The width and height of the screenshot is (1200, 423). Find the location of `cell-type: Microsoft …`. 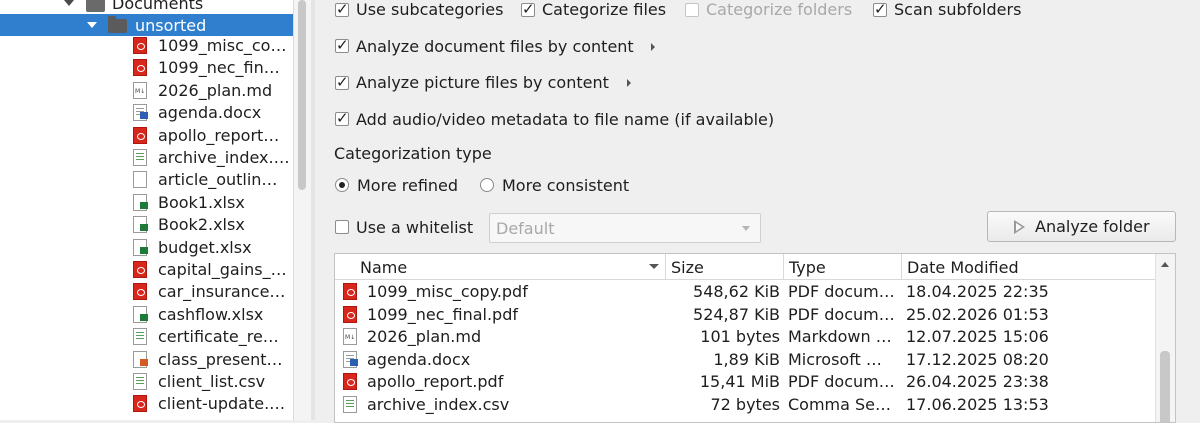

cell-type: Microsoft … is located at coordinates (835, 359).